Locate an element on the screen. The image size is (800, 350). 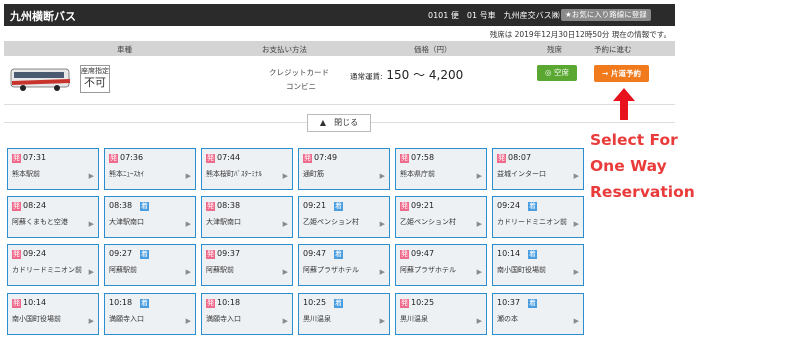
stop-cell: 着 09:47 阿蘇プラザホテル ▶ is located at coordinates (344, 265).